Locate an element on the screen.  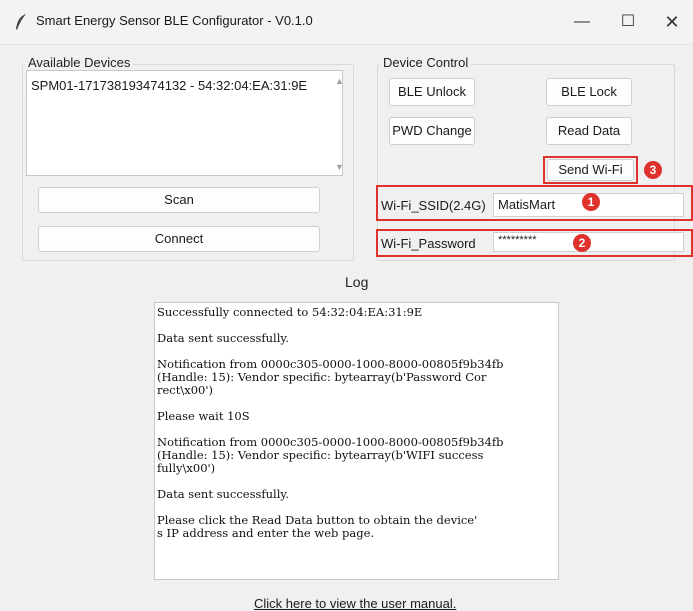
maximize-icon: ☐ is located at coordinates (628, 22).